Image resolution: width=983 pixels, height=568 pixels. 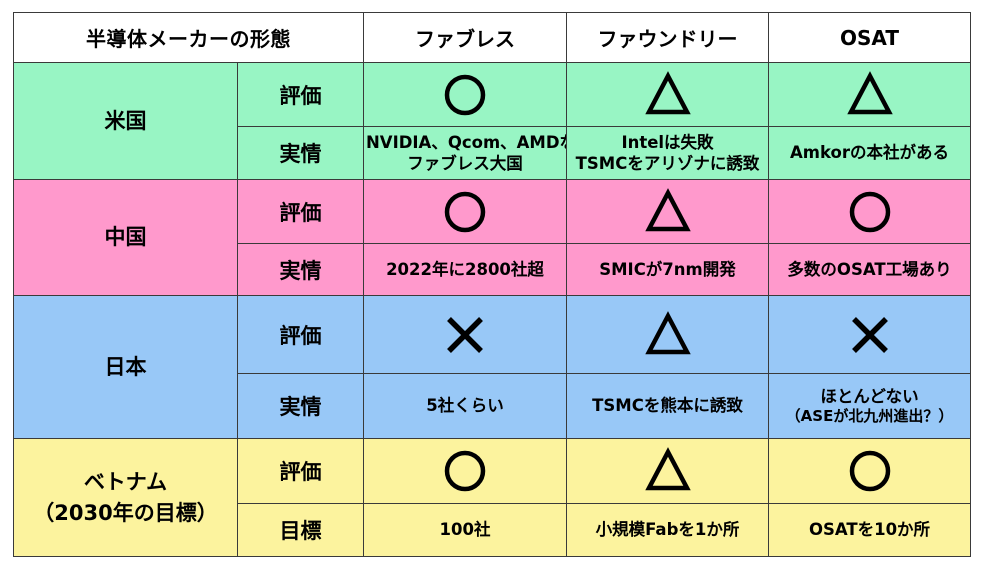 I want to click on cn-fabless-rating, so click(x=465, y=211).